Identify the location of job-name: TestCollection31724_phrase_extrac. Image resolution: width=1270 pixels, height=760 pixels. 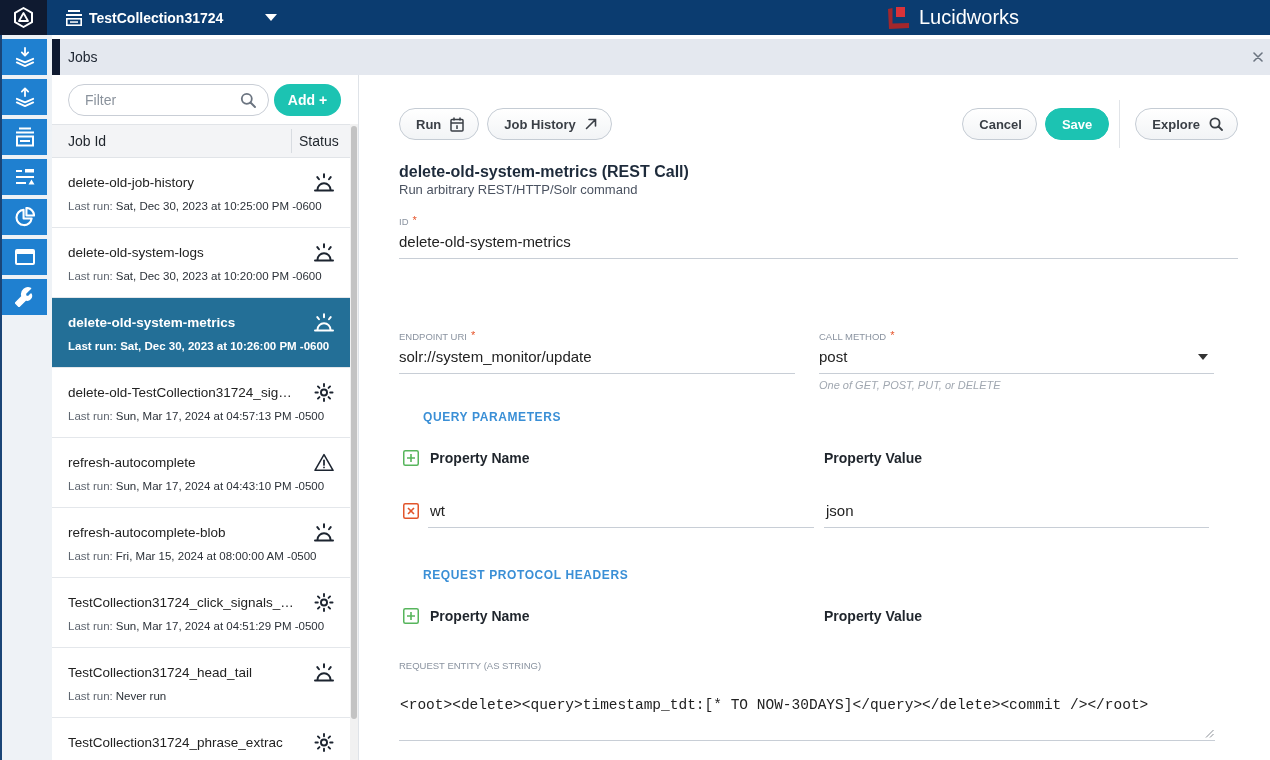
(175, 742).